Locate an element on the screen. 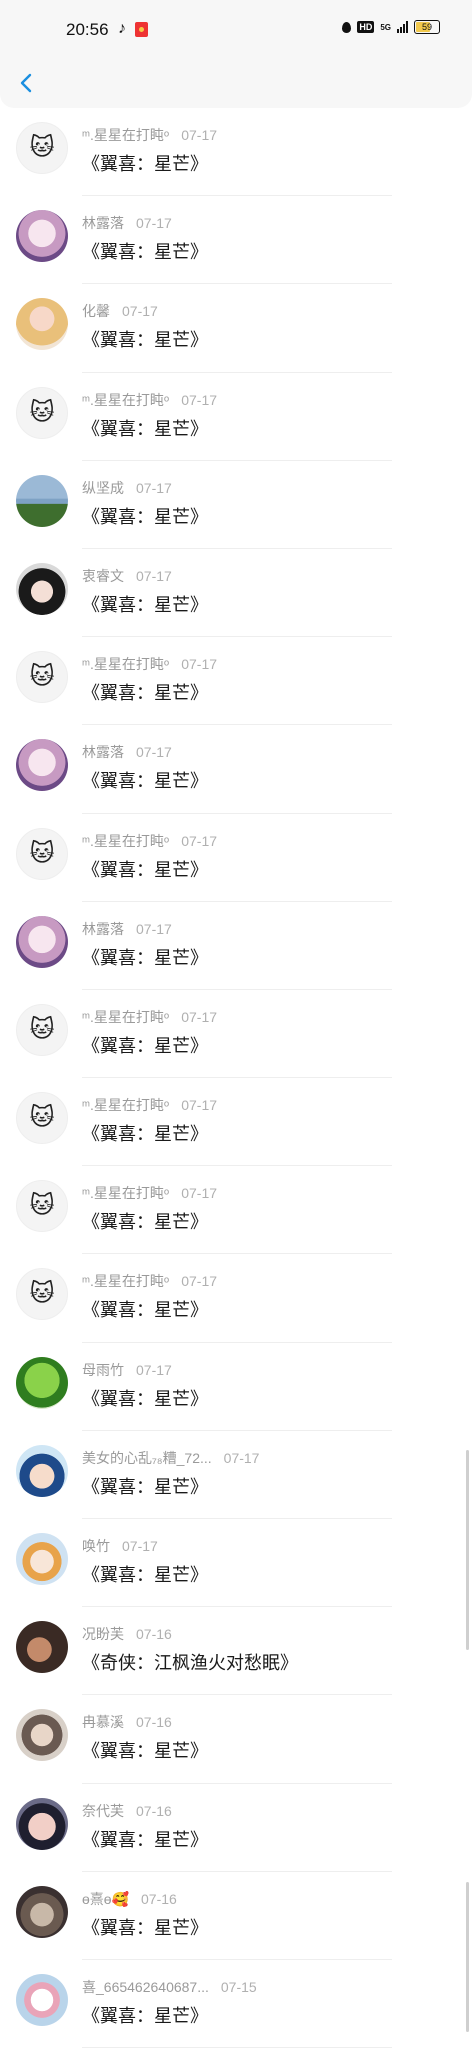 The height and width of the screenshot is (2048, 472). list-item: 冉慕溪 07-16 《翼喜：星芒》 is located at coordinates (236, 1739).